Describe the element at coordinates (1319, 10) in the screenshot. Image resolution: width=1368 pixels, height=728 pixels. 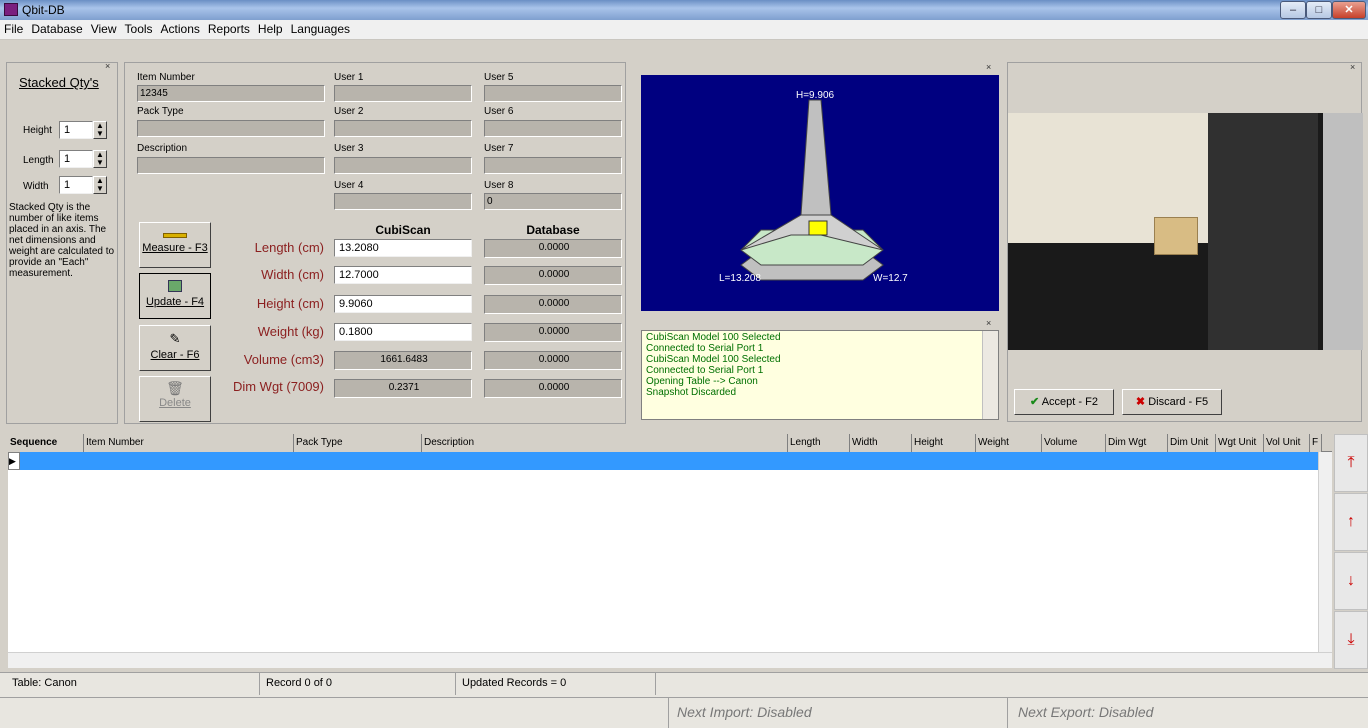
I see `maximize-button: □` at that location.